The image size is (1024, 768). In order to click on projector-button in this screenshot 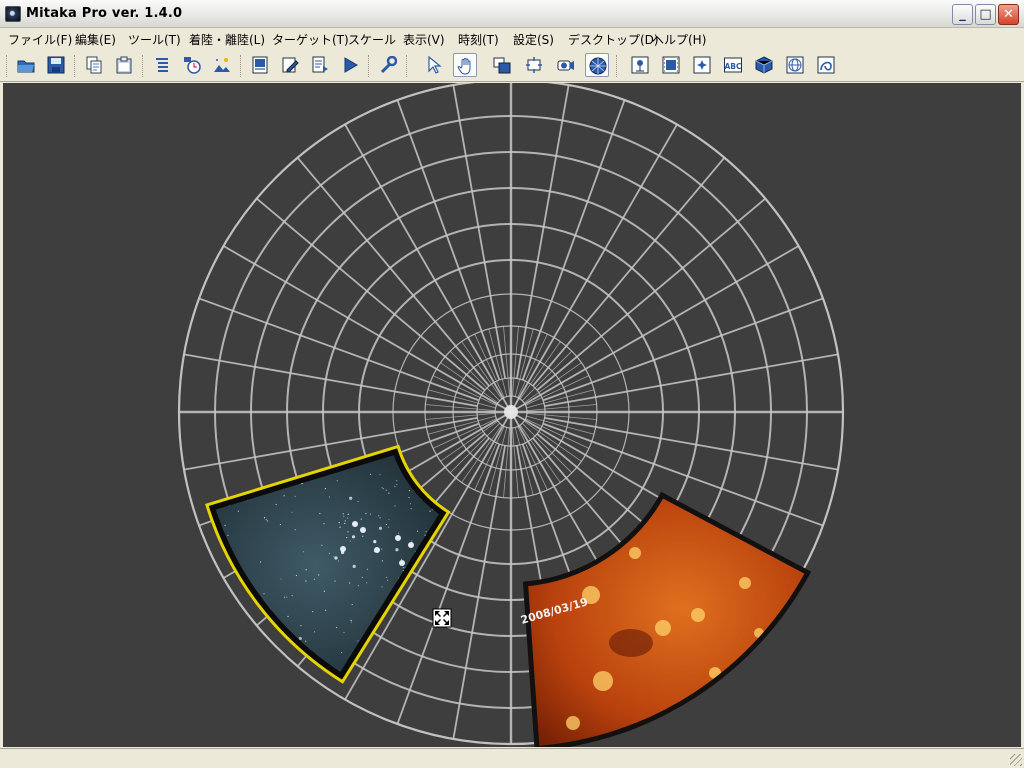, I will do `click(566, 65)`.